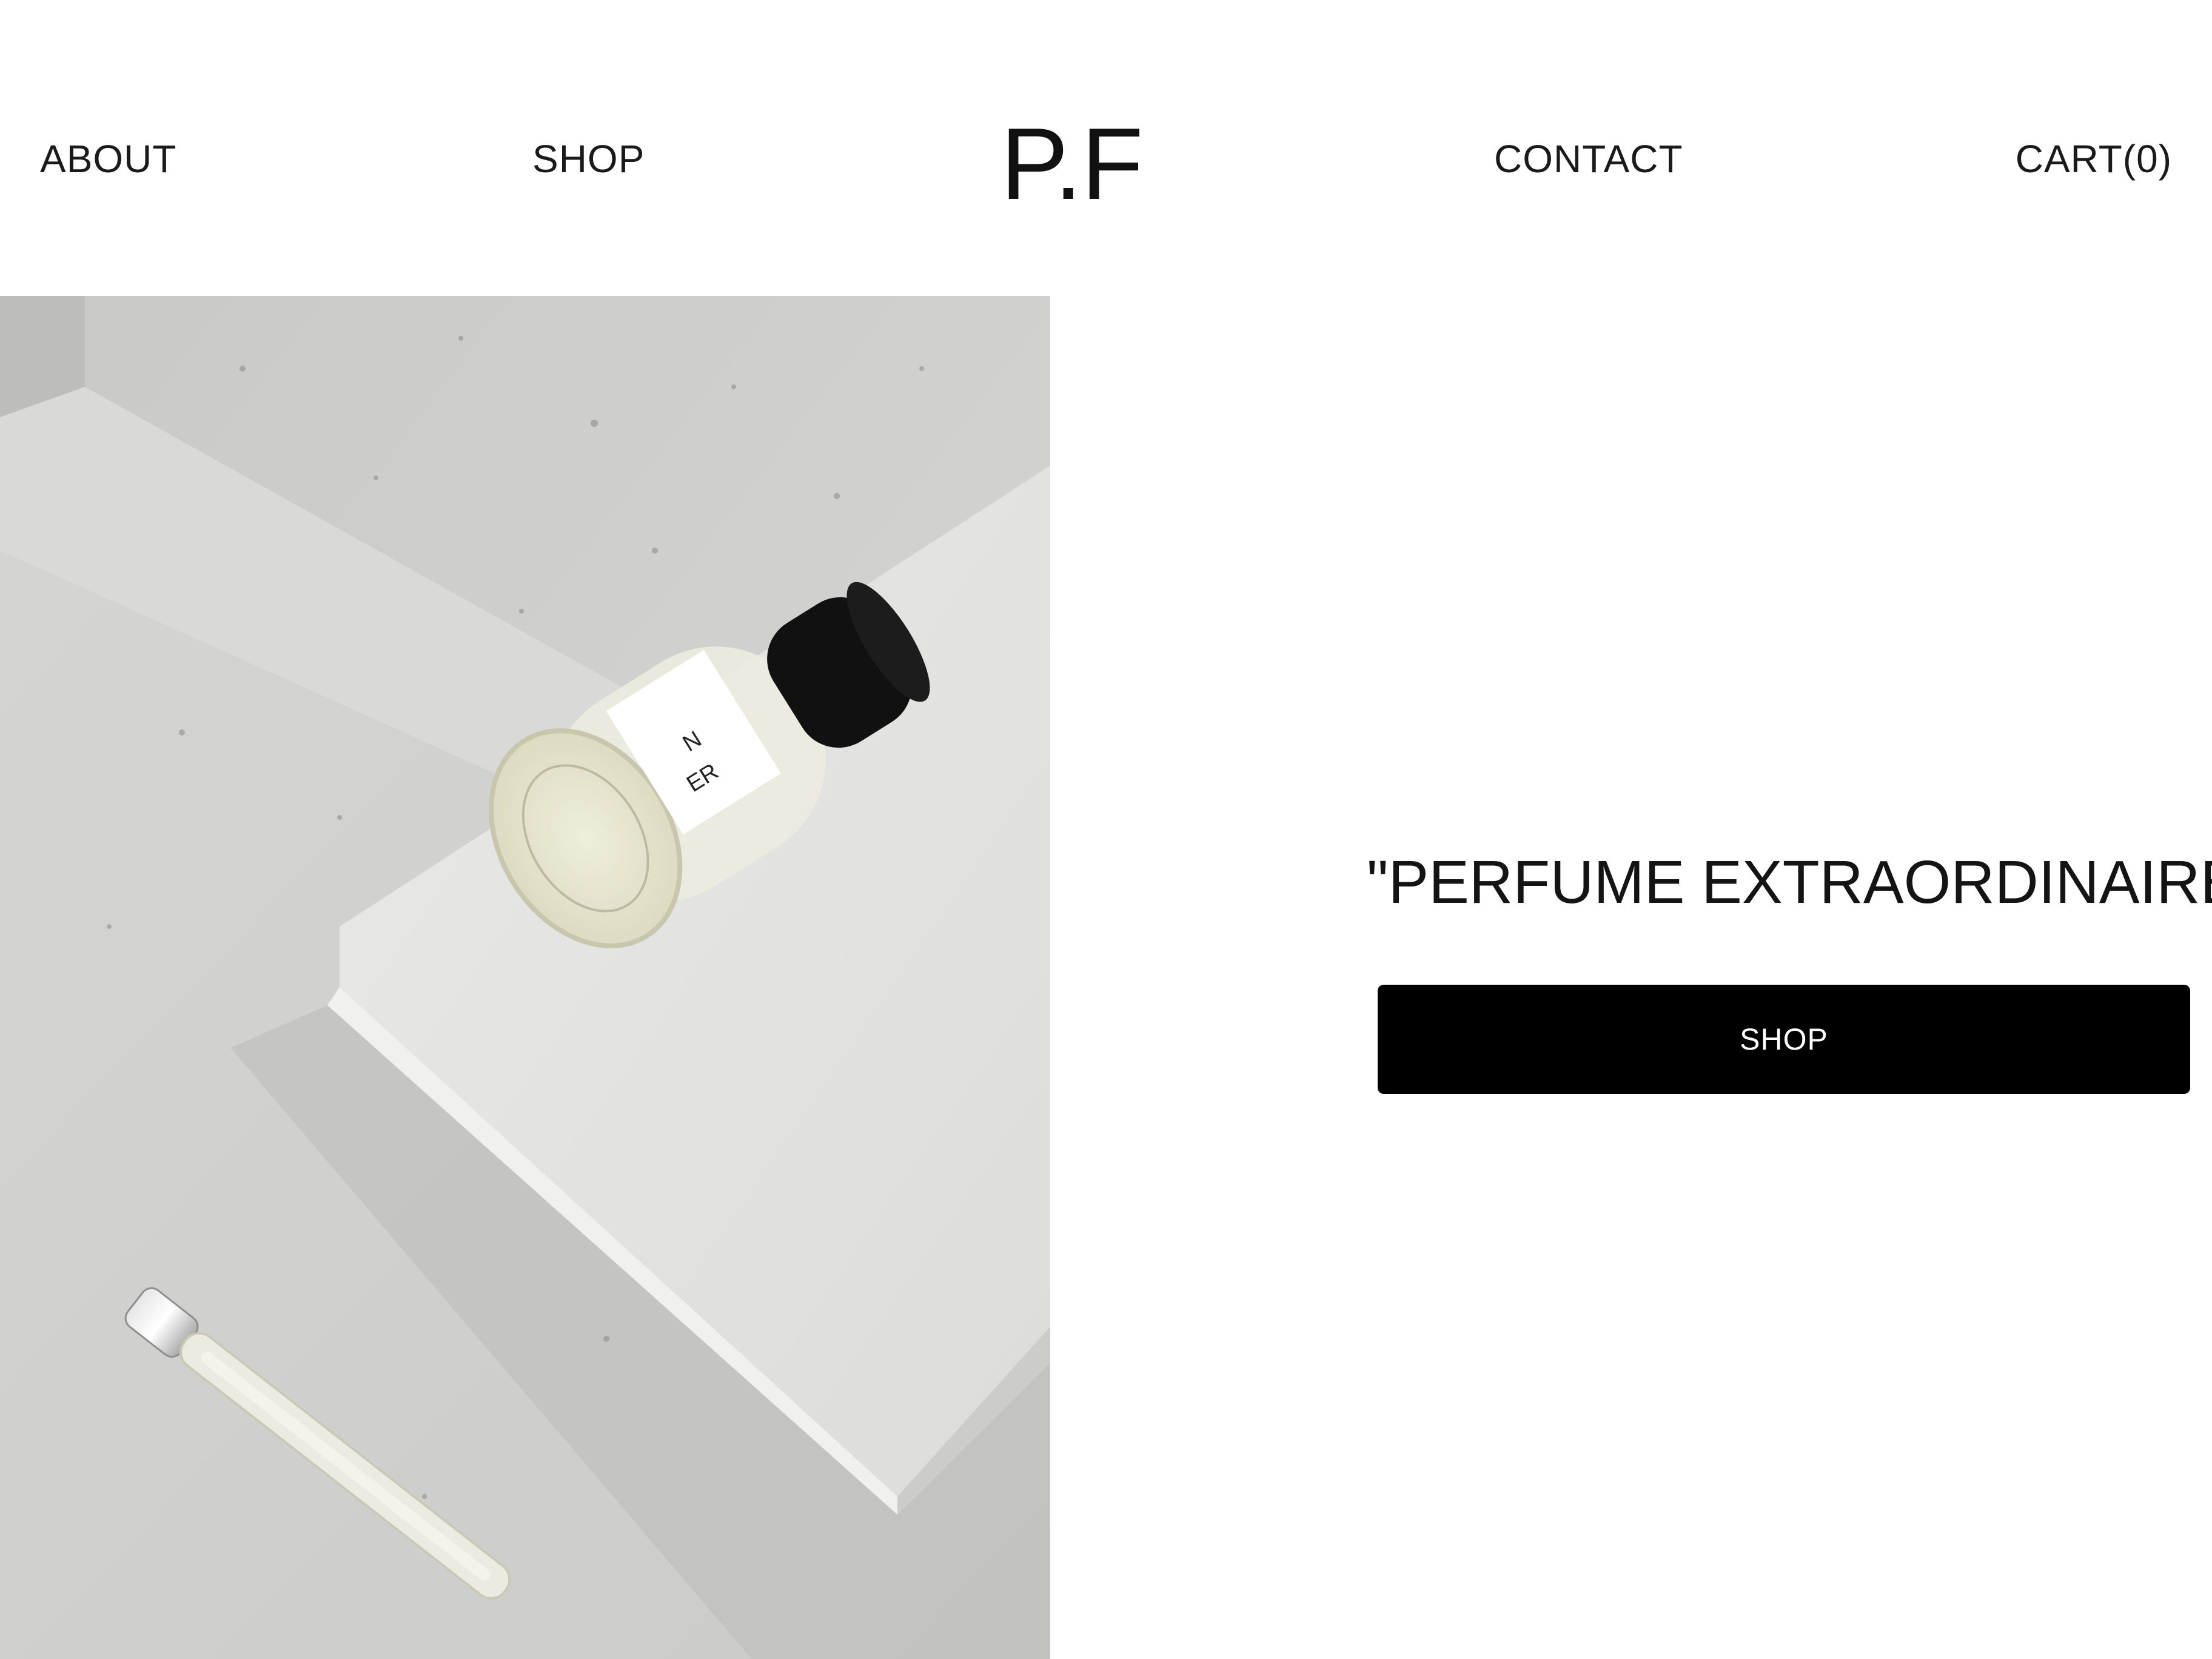 The width and height of the screenshot is (2212, 1659). I want to click on hero-tagline: "PERFUME EXTRAORDINAIRE", so click(1789, 882).